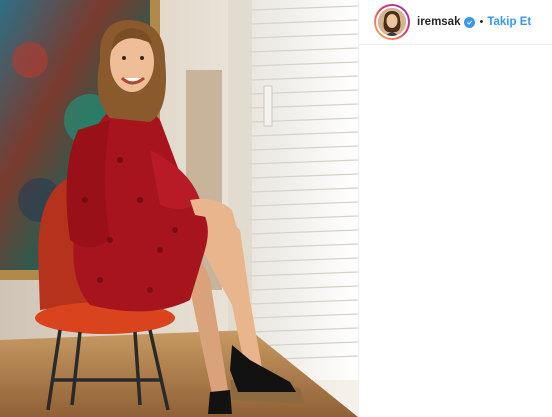 Image resolution: width=552 pixels, height=417 pixels. I want to click on follow-button: Takip Et, so click(509, 22).